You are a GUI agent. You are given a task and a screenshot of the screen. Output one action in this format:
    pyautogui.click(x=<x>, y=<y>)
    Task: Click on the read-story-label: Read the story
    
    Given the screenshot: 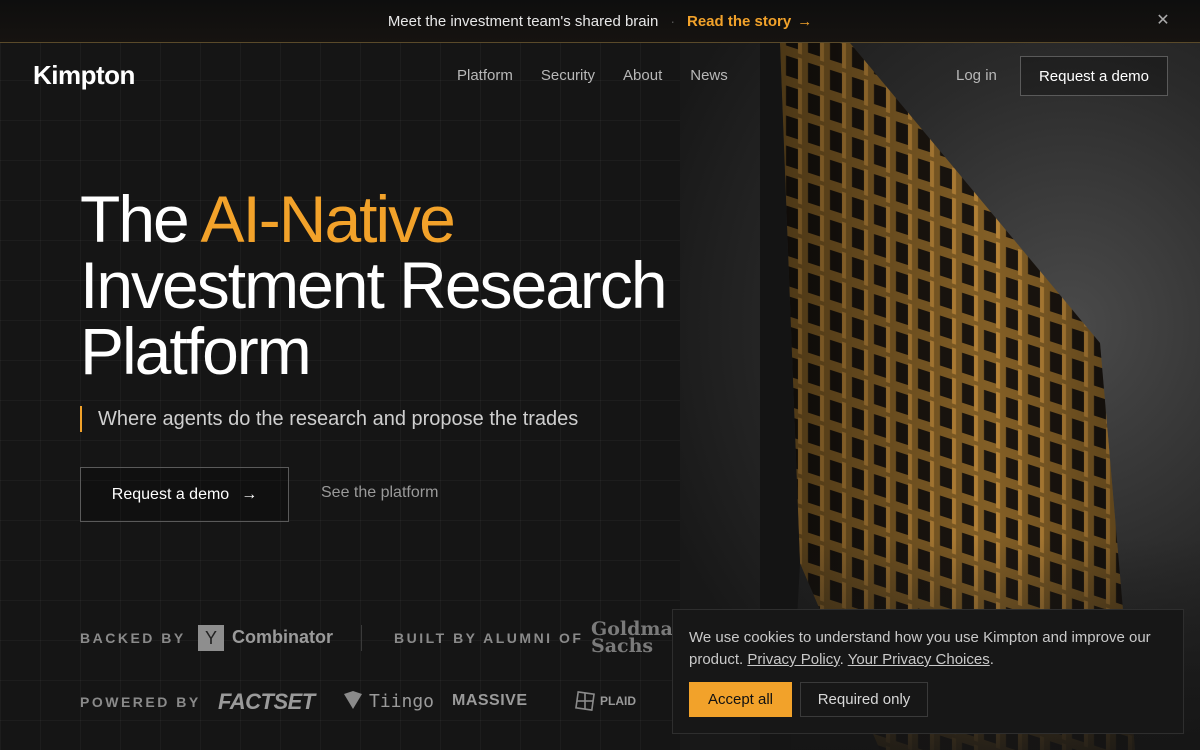 What is the action you would take?
    pyautogui.click(x=739, y=21)
    